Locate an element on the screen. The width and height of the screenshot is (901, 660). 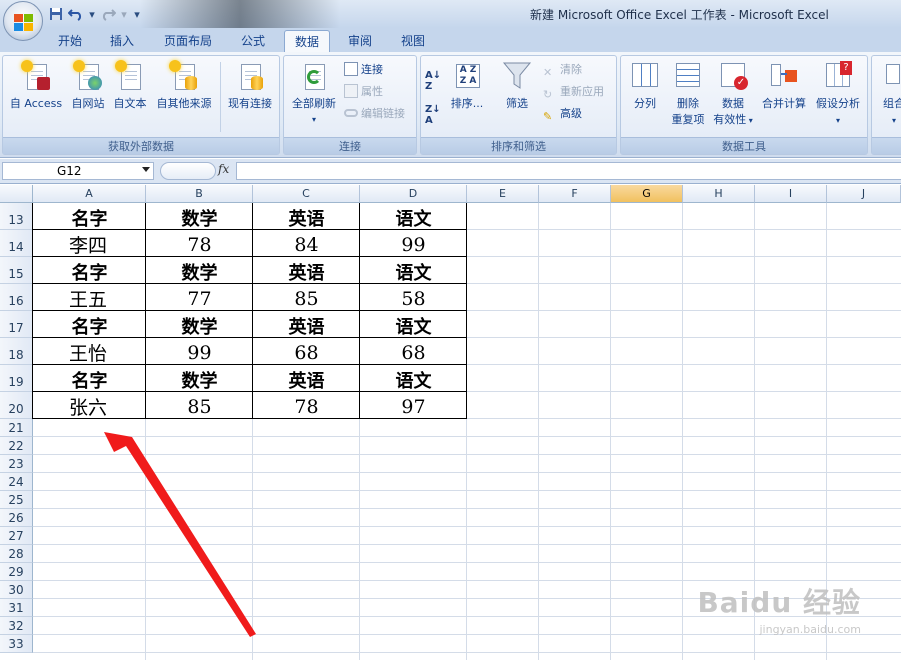
column-header-j: J is located at coordinates (864, 194).